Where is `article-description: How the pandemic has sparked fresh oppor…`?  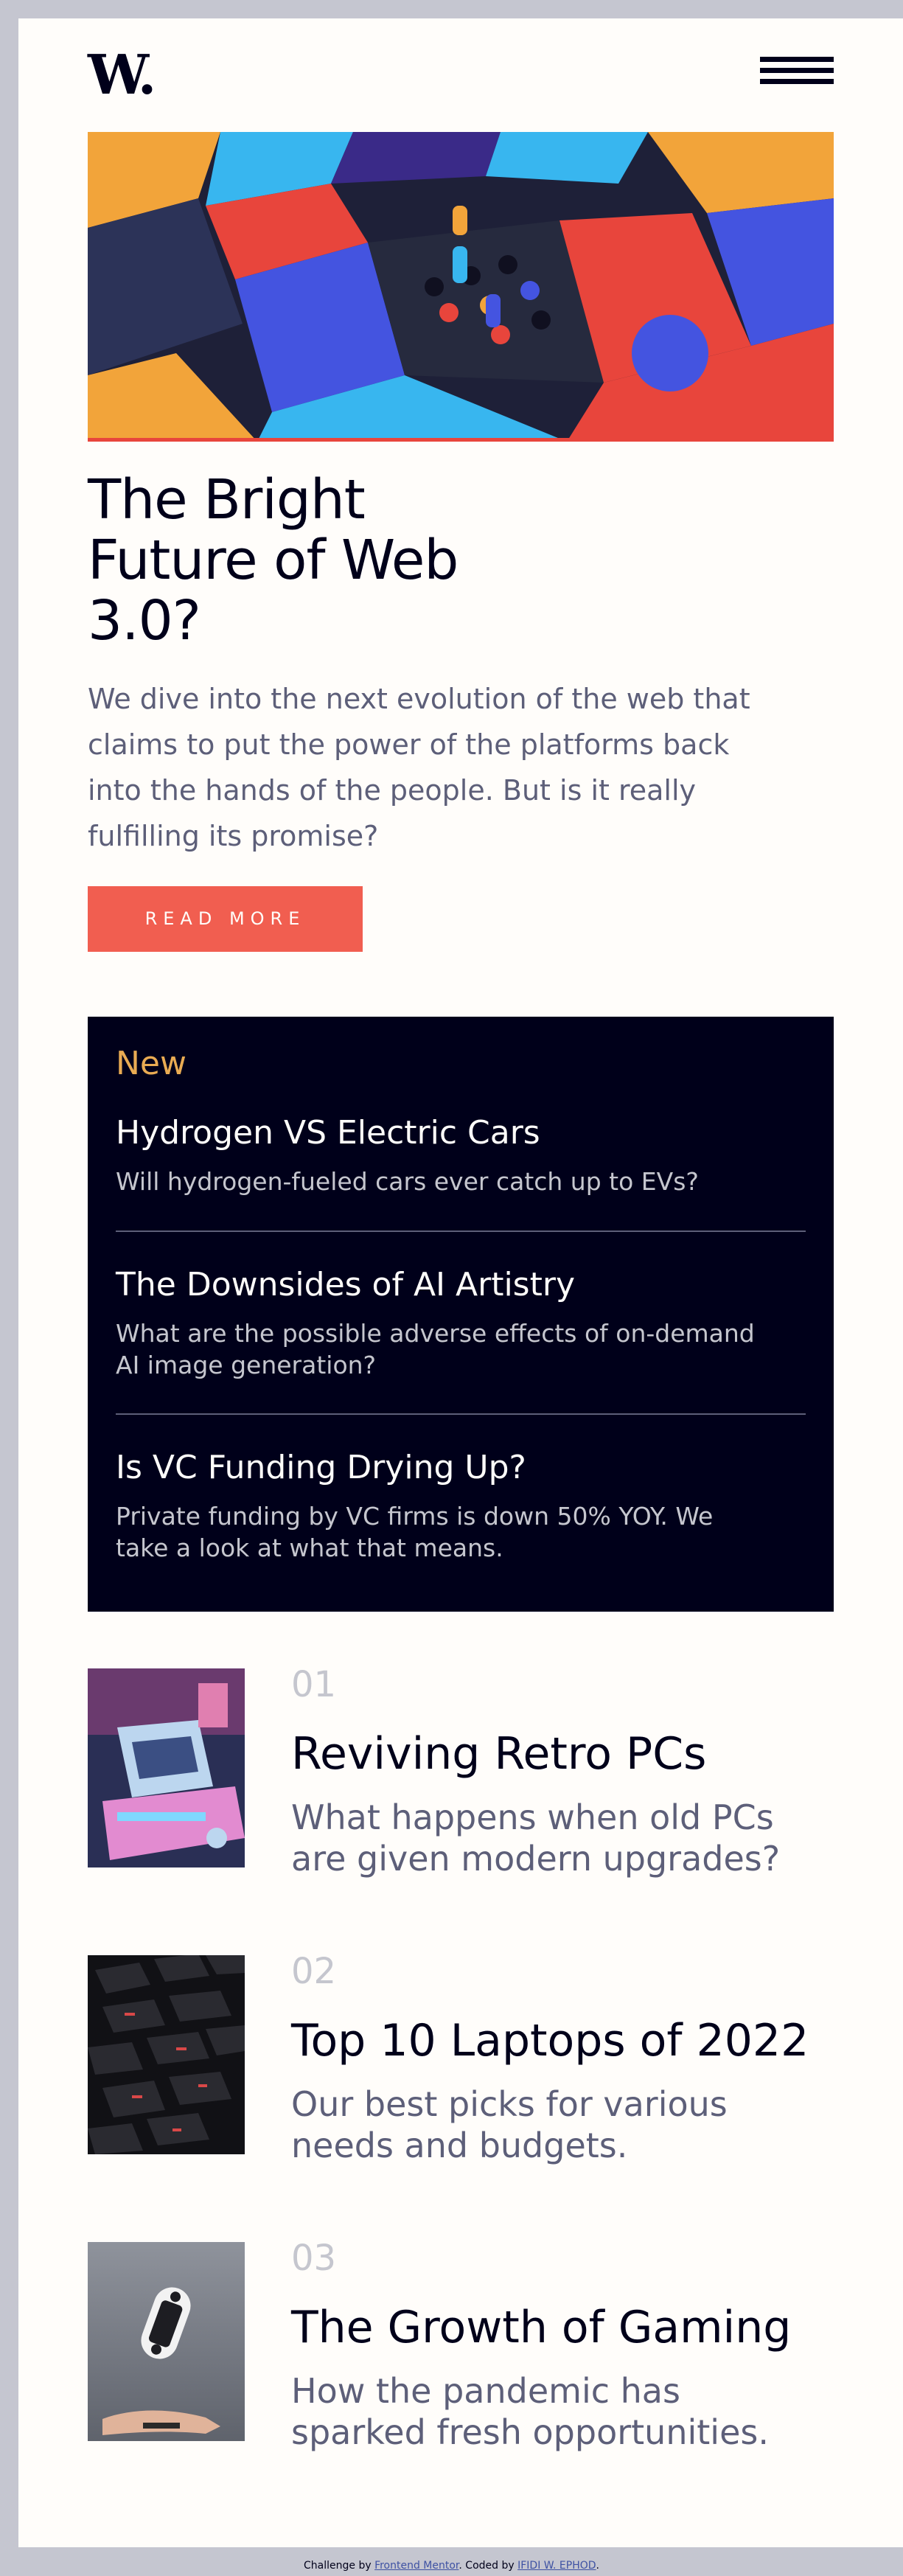
article-description: How the pandemic has sparked fresh oppor… is located at coordinates (530, 2411).